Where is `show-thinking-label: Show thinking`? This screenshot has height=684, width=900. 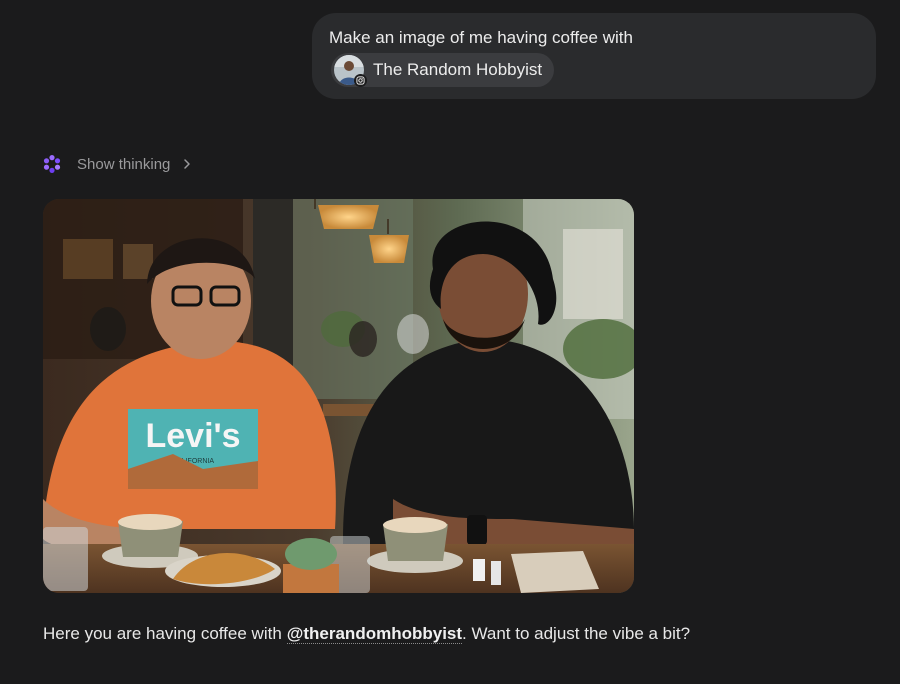
show-thinking-label: Show thinking is located at coordinates (124, 164).